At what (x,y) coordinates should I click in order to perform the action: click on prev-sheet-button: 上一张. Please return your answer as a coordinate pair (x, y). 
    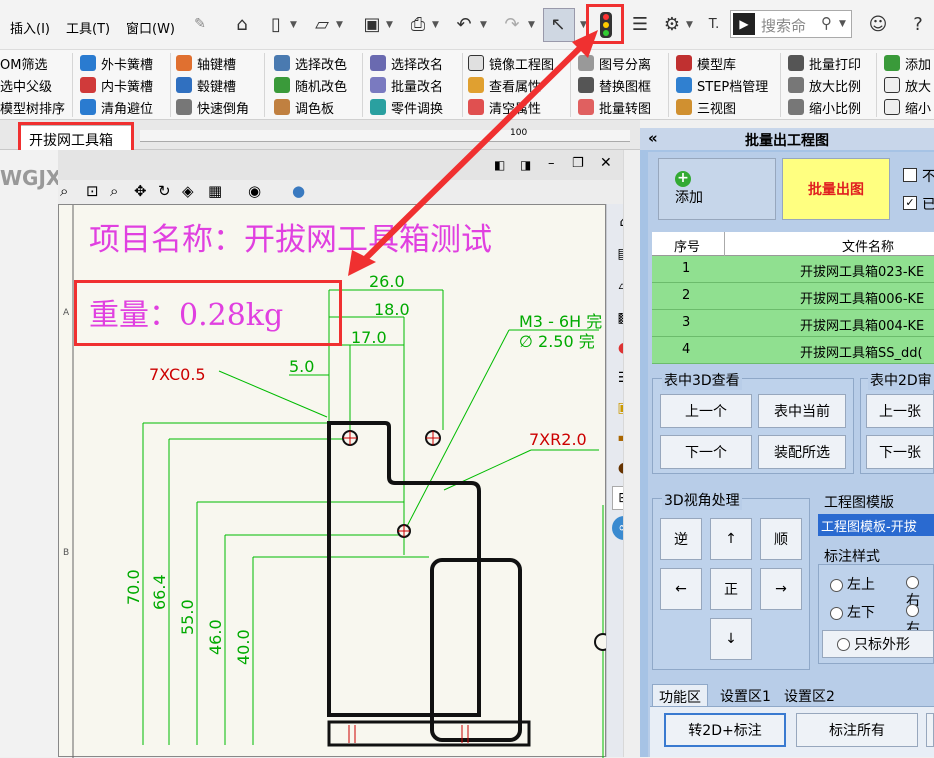
    Looking at the image, I should click on (900, 411).